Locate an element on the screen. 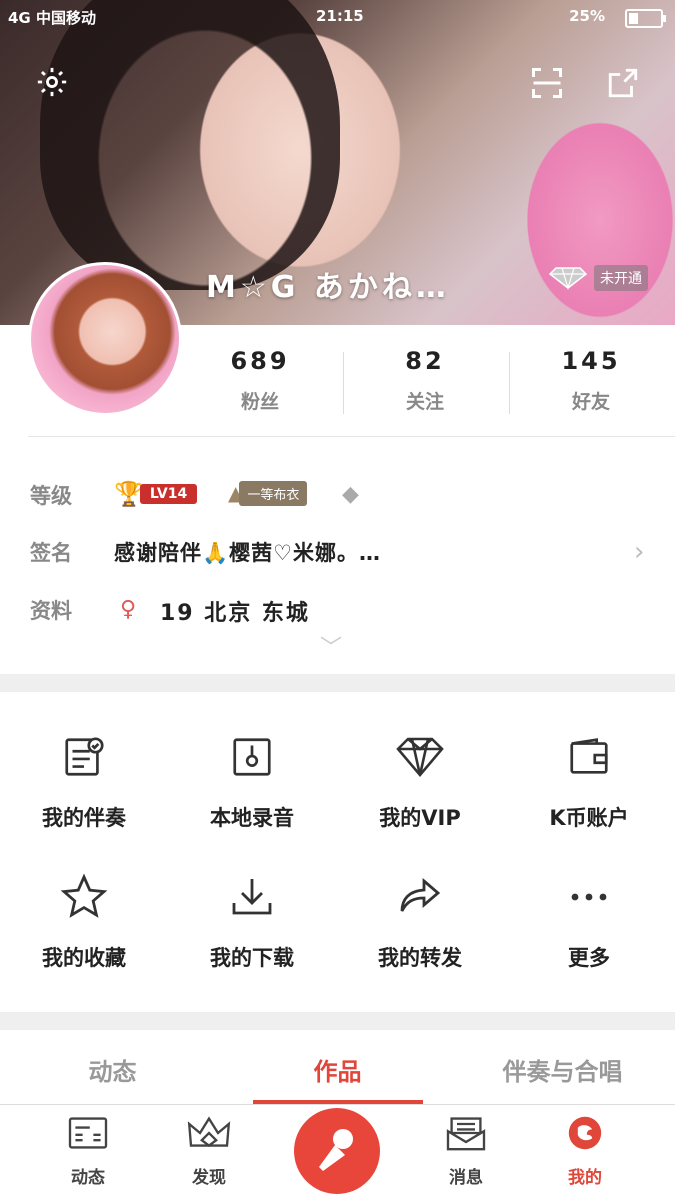 This screenshot has width=675, height=1201. download-icon is located at coordinates (252, 897).